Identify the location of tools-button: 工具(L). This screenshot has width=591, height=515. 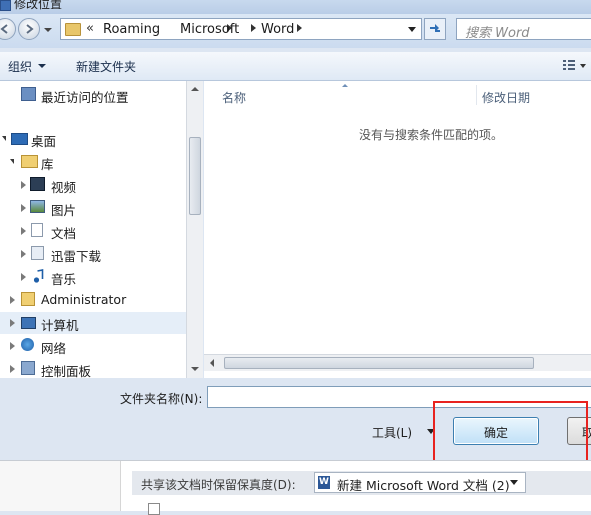
(392, 432).